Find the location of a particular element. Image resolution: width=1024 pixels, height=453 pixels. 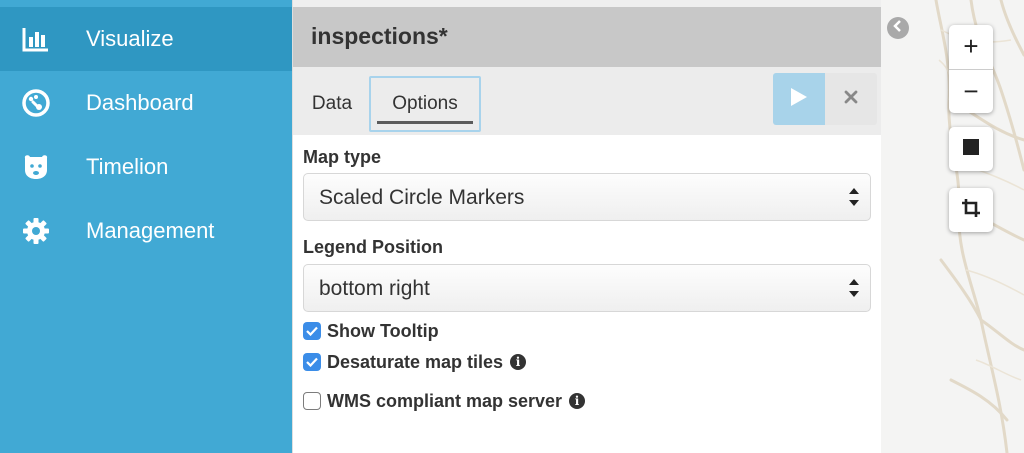

active-tab-underline is located at coordinates (425, 122).